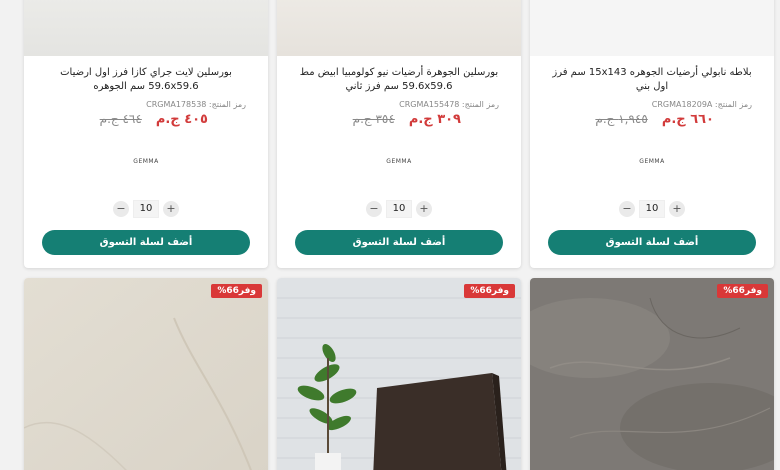  I want to click on price-current: ٤٠٥ ج.م, so click(181, 119).